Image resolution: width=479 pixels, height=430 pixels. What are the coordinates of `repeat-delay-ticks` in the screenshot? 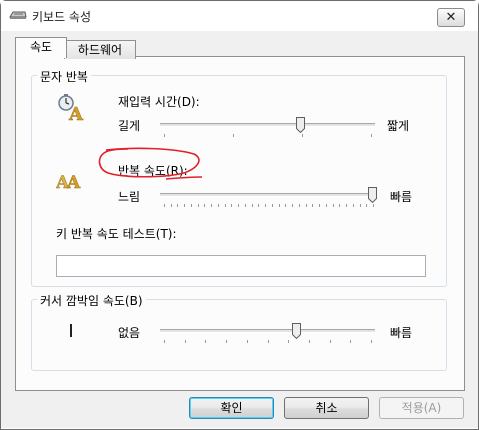 It's located at (268, 137).